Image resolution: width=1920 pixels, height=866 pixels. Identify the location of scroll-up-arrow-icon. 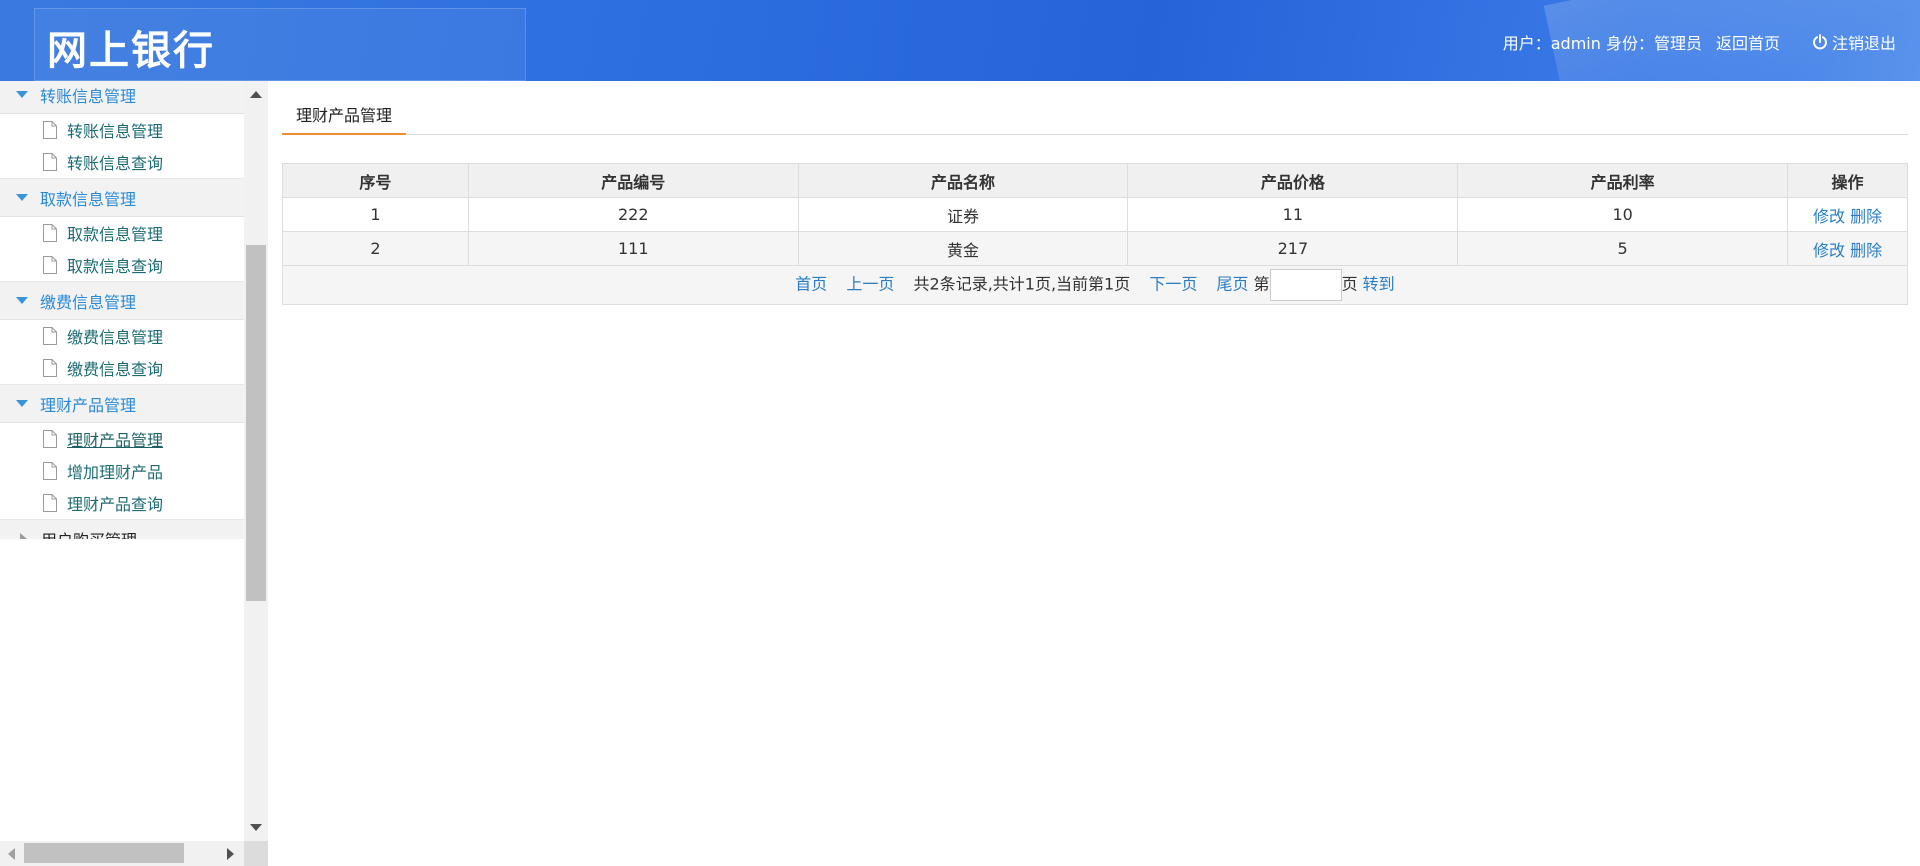
(256, 94).